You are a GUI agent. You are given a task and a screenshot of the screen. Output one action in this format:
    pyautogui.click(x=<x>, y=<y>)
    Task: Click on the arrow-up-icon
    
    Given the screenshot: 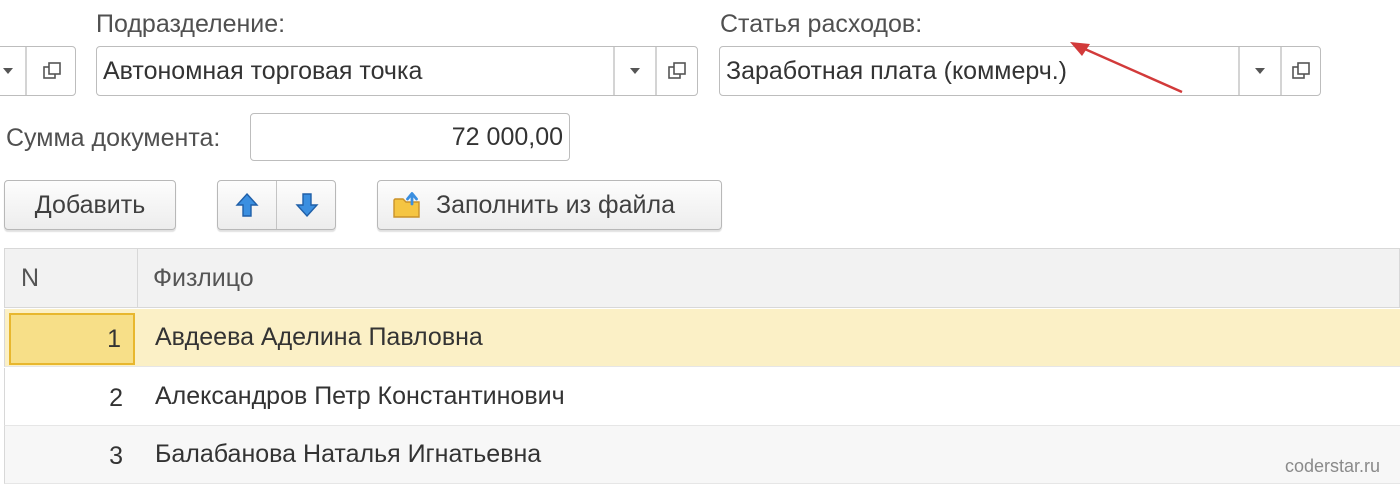 What is the action you would take?
    pyautogui.click(x=247, y=204)
    